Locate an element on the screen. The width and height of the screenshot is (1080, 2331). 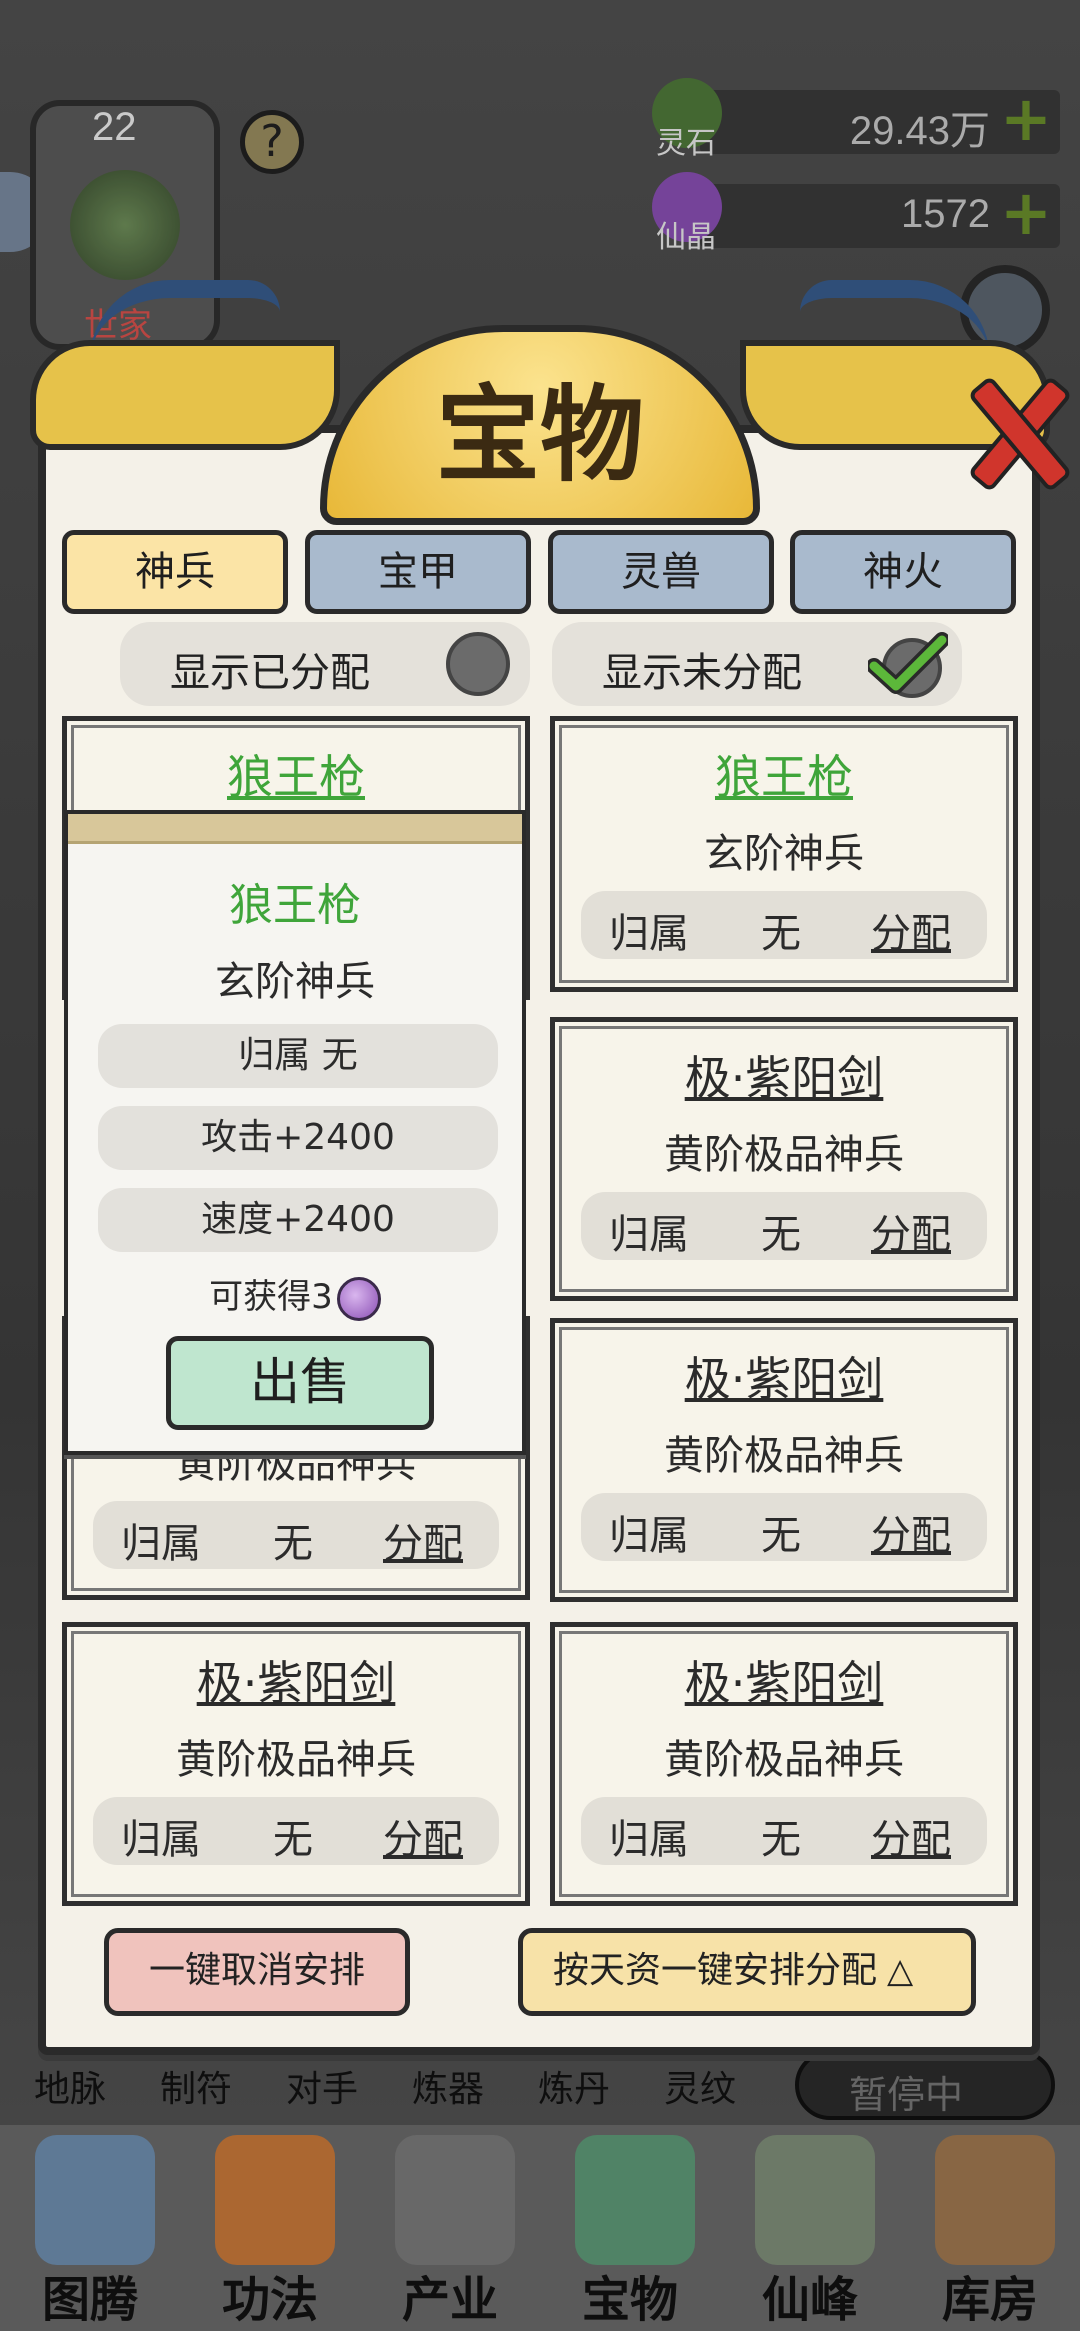
unchecked-radio-icon is located at coordinates (478, 664).